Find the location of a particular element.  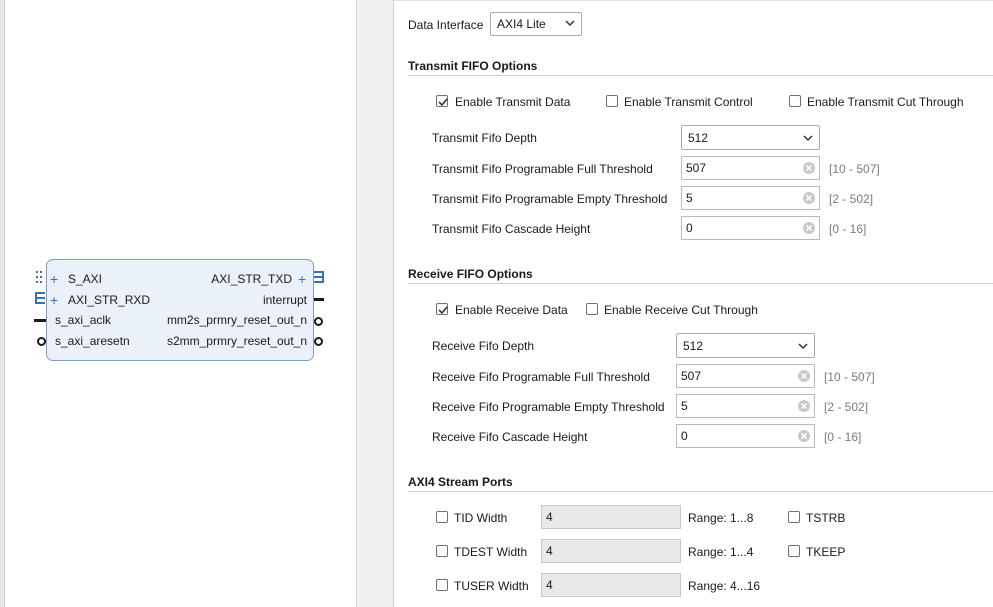

tuser-width-checkbox is located at coordinates (442, 585).